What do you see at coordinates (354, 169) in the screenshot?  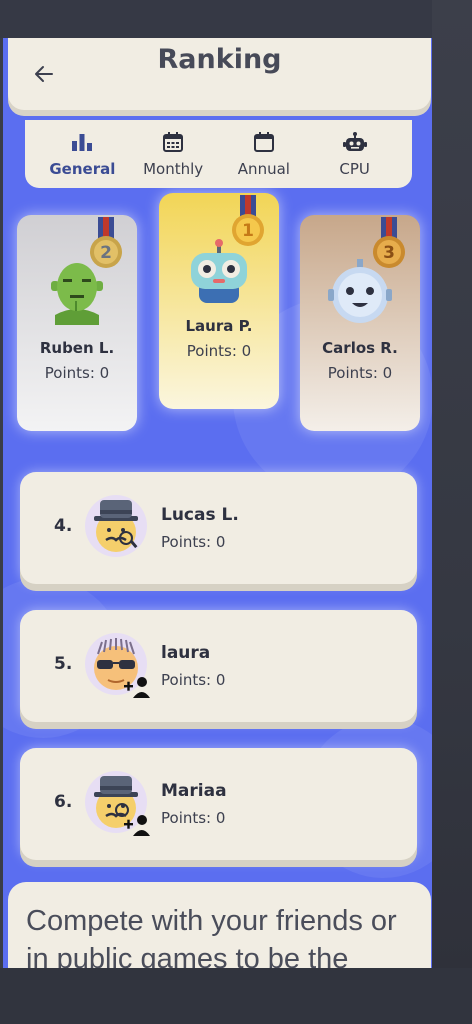 I see `tab-label: CPU` at bounding box center [354, 169].